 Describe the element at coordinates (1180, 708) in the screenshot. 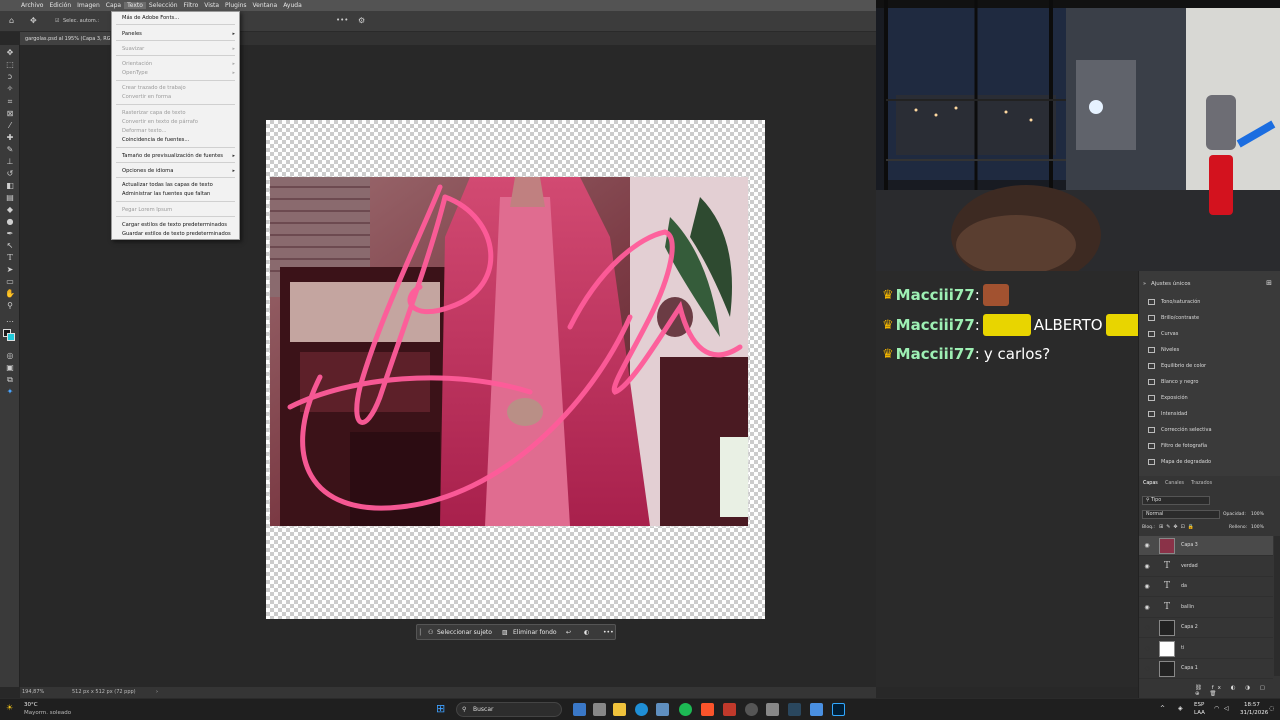

I see `tray-app-icon: ◈` at that location.